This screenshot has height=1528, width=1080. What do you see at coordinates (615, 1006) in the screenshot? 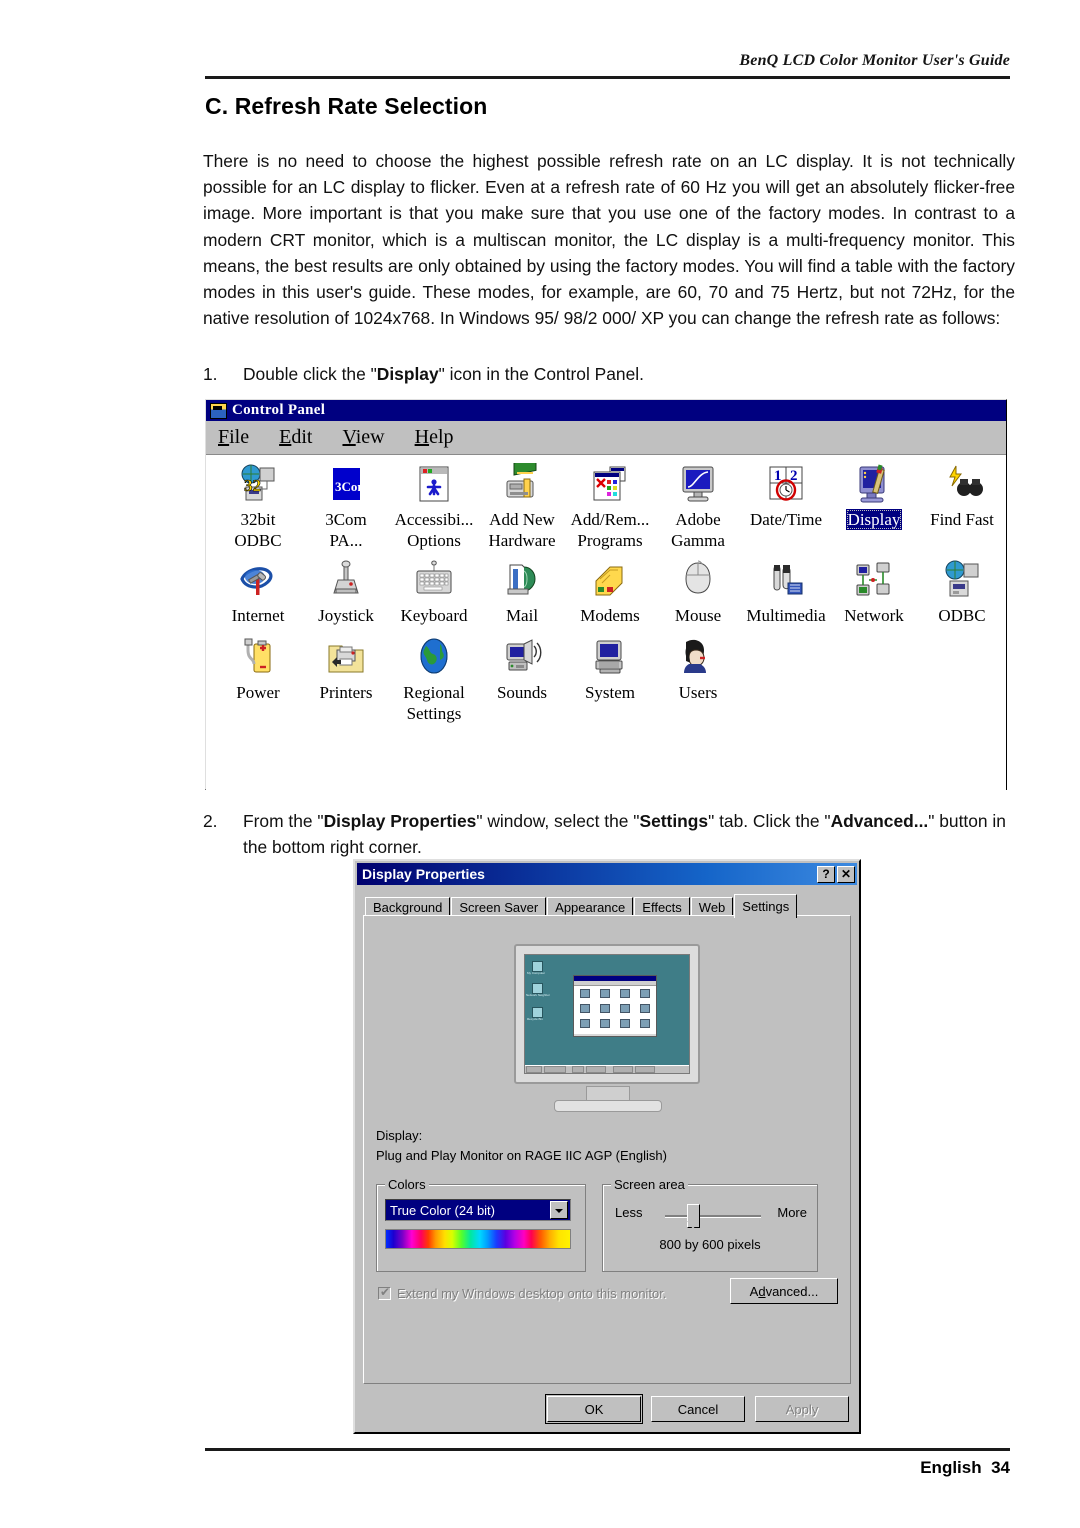
I see `preview-window` at bounding box center [615, 1006].